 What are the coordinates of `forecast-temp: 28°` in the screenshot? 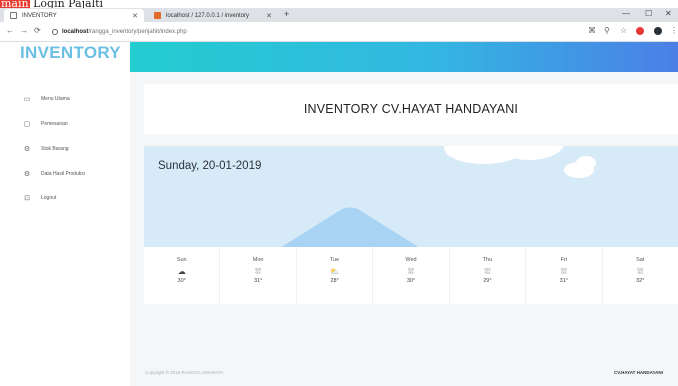 It's located at (334, 281).